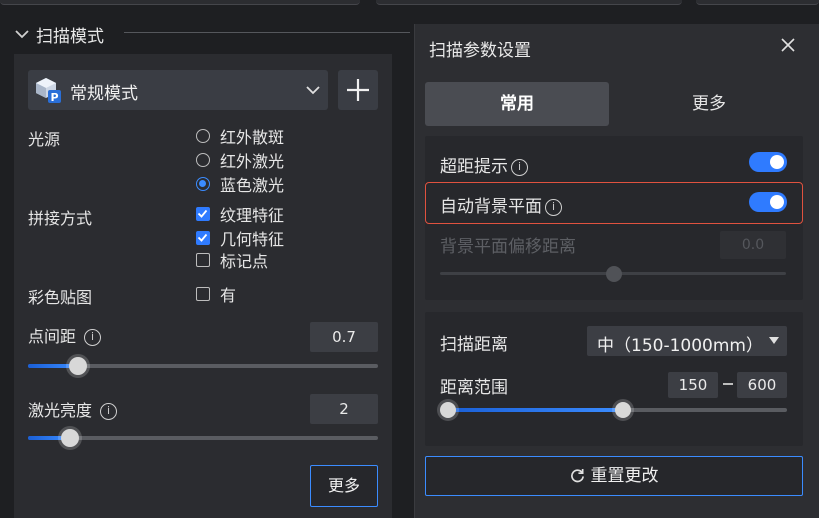 This screenshot has width=819, height=518. Describe the element at coordinates (48, 91) in the screenshot. I see `cube-p-icon: P` at that location.